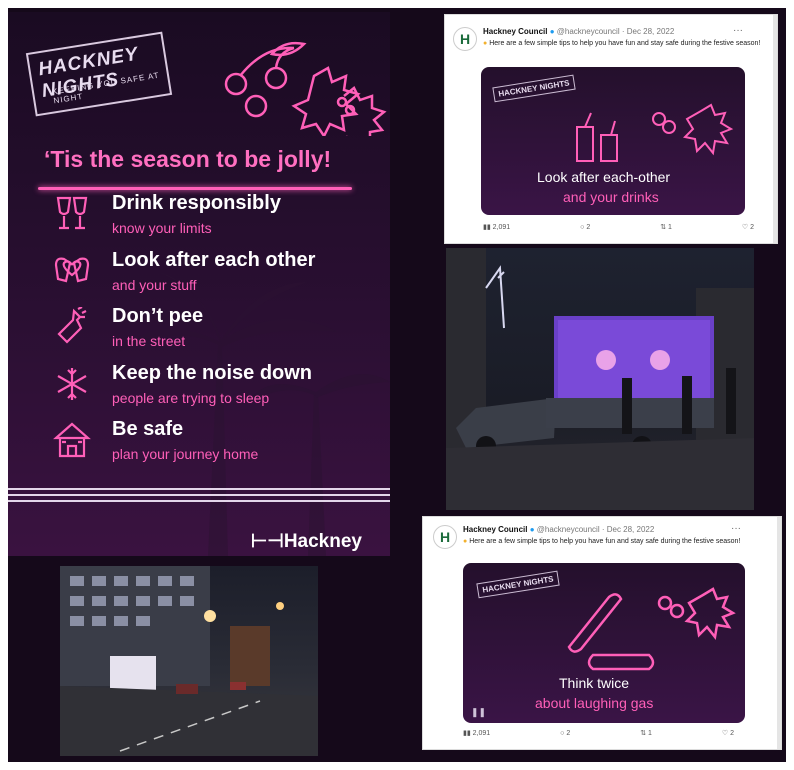 Image resolution: width=794 pixels, height=770 pixels. What do you see at coordinates (214, 260) in the screenshot?
I see `tip-title: Look after each other` at bounding box center [214, 260].